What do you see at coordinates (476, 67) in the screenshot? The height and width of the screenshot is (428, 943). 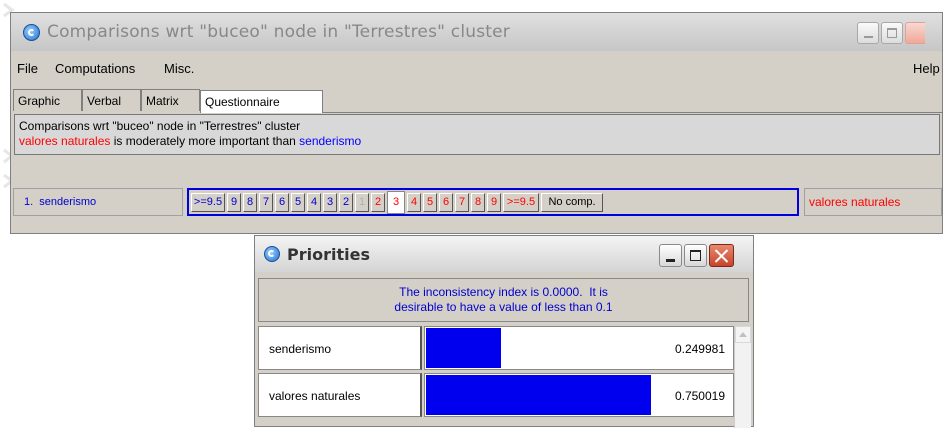 I see `menu-bar: File Computations Misc. Help` at bounding box center [476, 67].